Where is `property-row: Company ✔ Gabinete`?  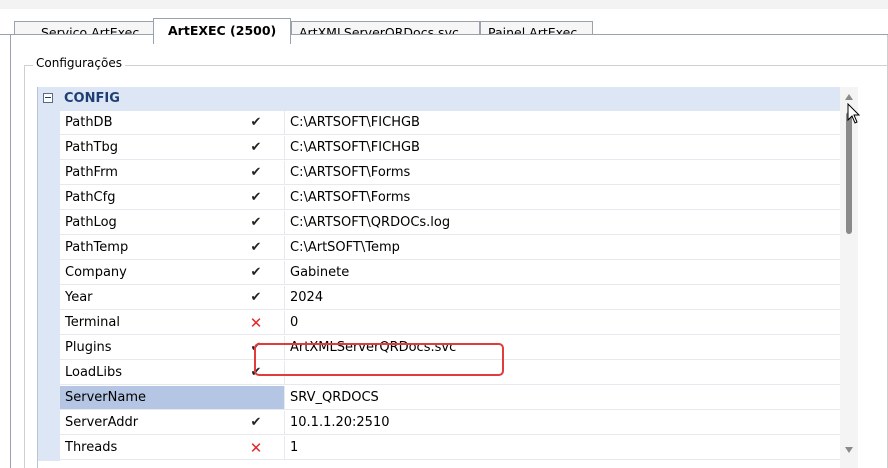 property-row: Company ✔ Gabinete is located at coordinates (439, 273).